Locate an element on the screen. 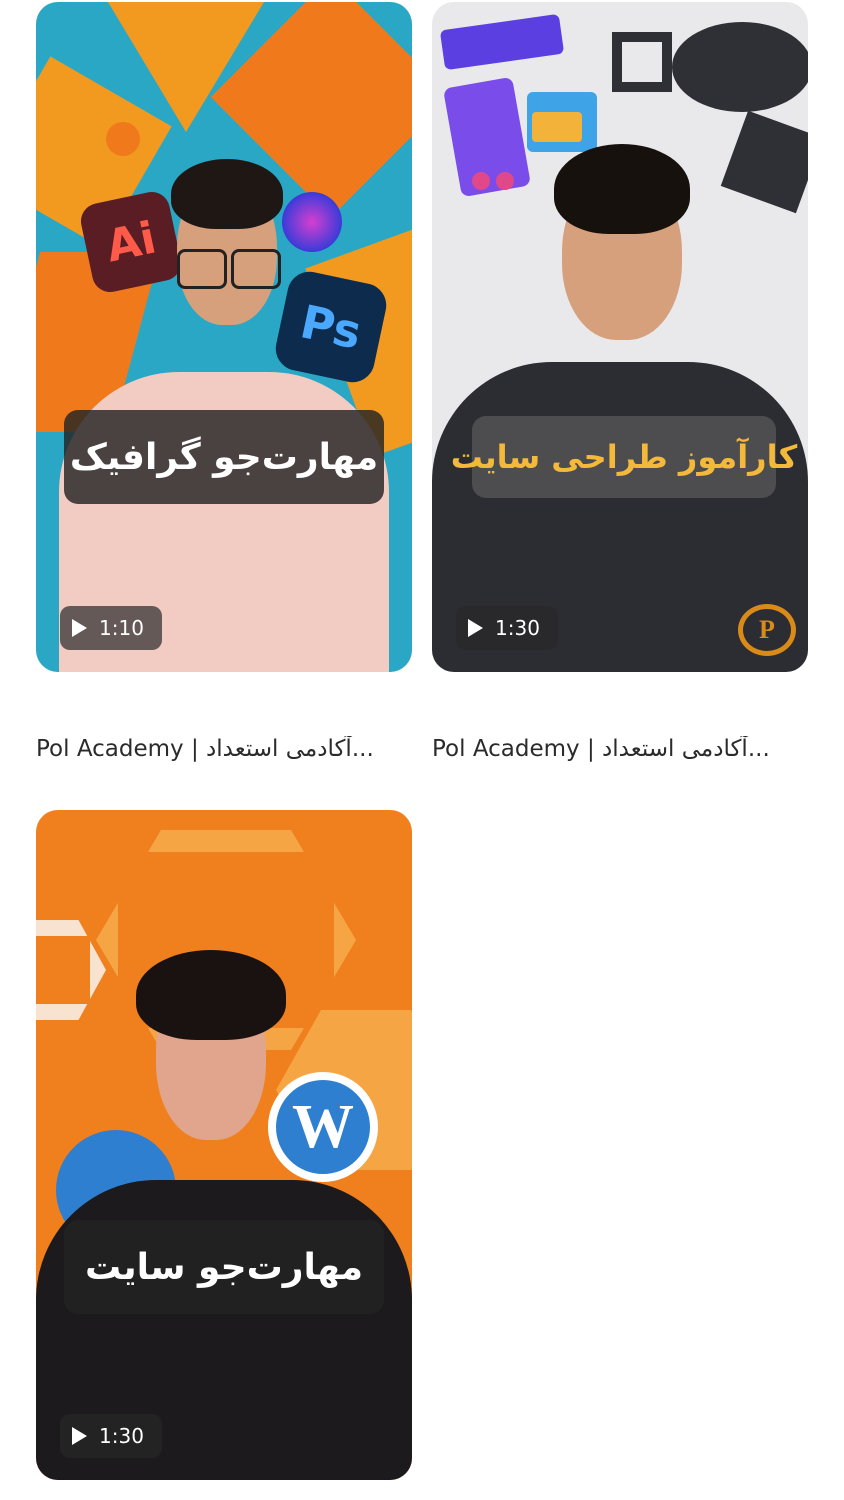 This screenshot has width=844, height=1500. video-title: مهارت‌جو گرافیک is located at coordinates (224, 457).